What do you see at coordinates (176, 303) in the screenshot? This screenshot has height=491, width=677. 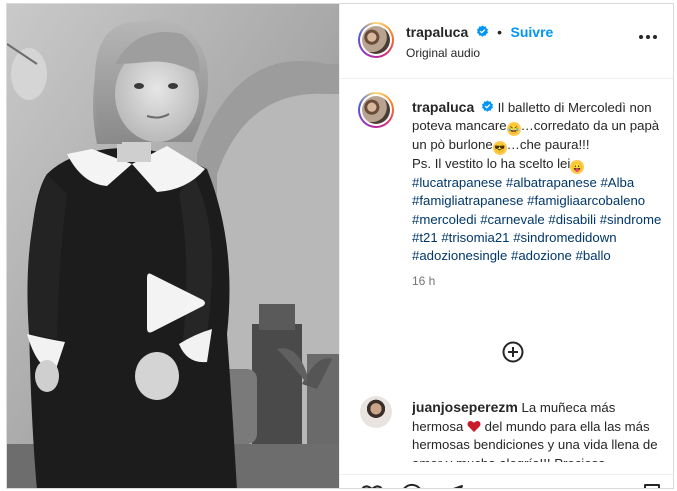 I see `play-icon` at bounding box center [176, 303].